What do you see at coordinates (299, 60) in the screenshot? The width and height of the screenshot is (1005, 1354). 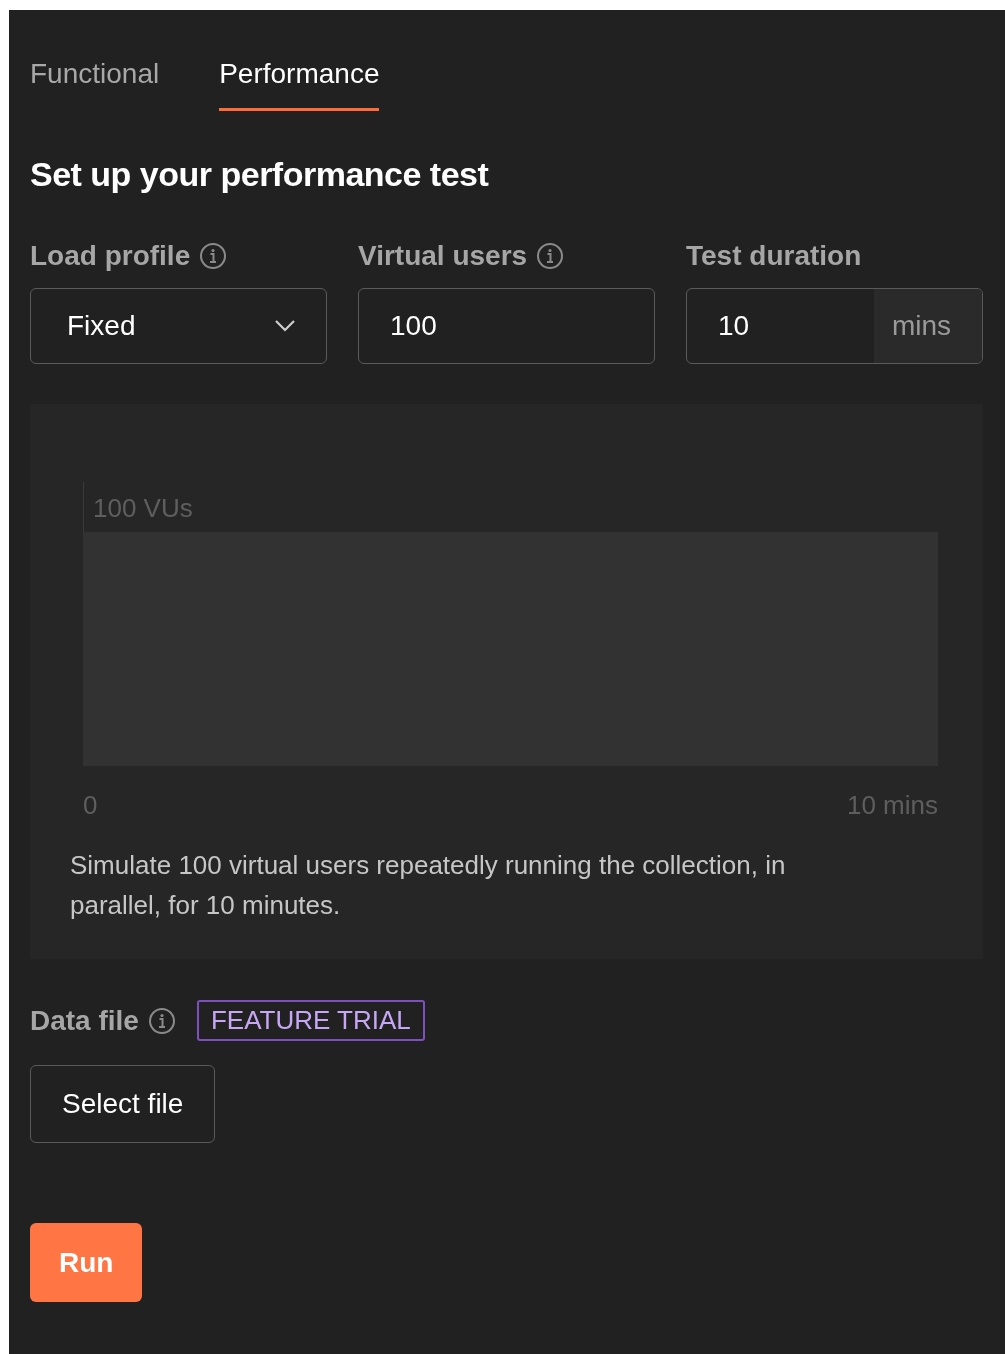 I see `tab: Performance` at bounding box center [299, 60].